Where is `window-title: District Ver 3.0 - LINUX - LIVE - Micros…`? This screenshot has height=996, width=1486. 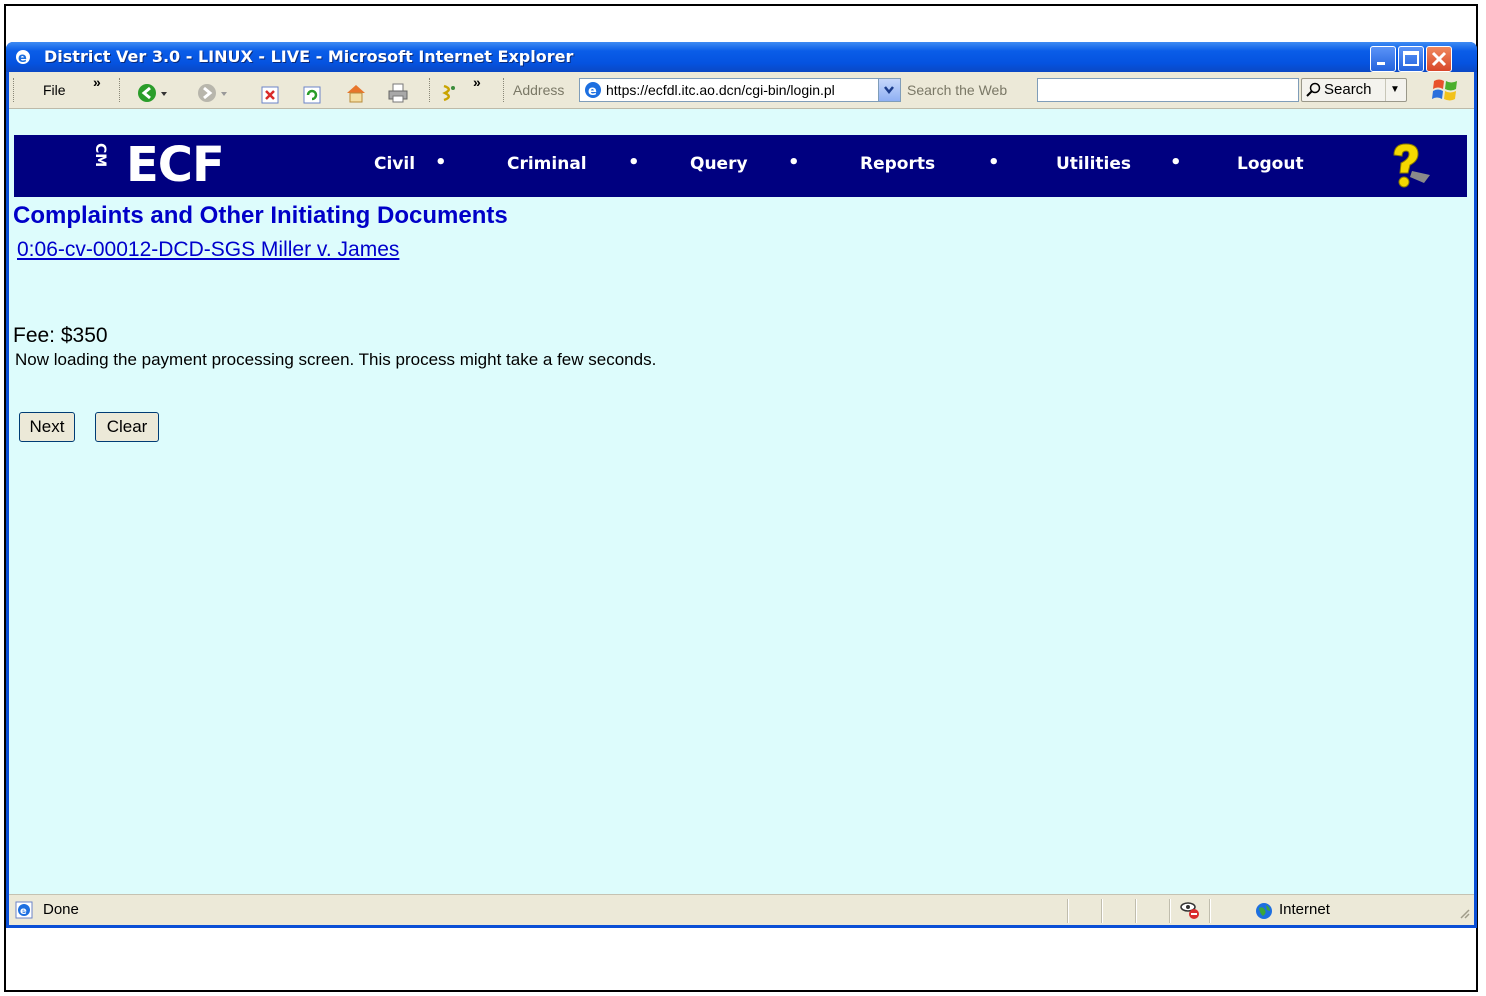 window-title: District Ver 3.0 - LINUX - LIVE - Micros… is located at coordinates (309, 56).